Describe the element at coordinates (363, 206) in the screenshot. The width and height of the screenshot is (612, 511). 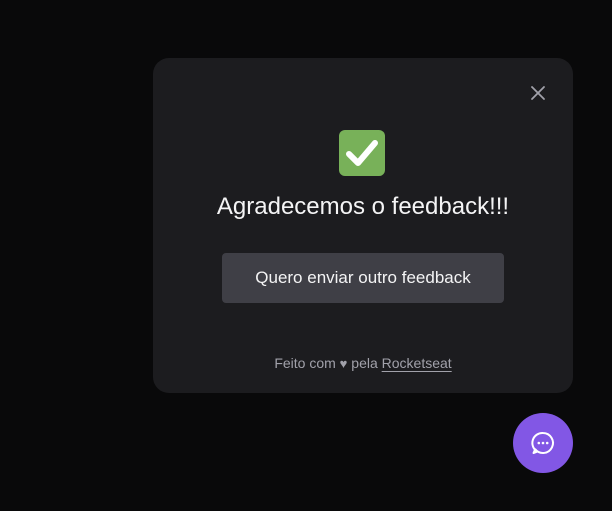
I see `success-title: Agradecemos o feedback!!!` at that location.